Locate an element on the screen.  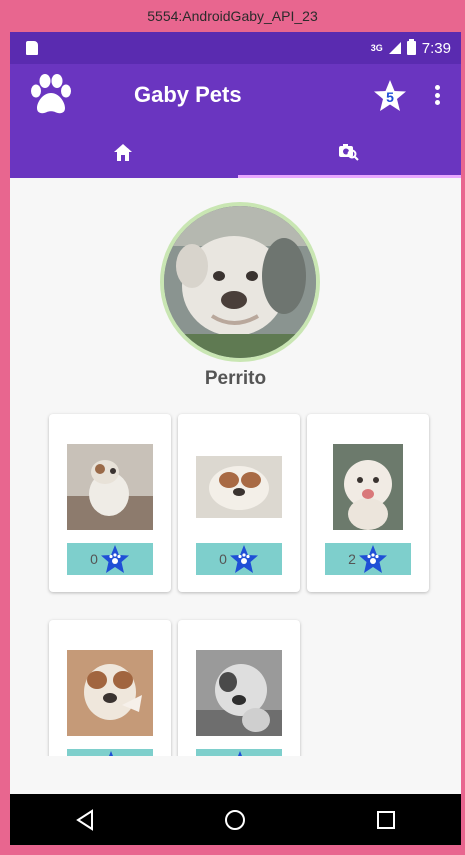
recents-icon is located at coordinates (386, 820).